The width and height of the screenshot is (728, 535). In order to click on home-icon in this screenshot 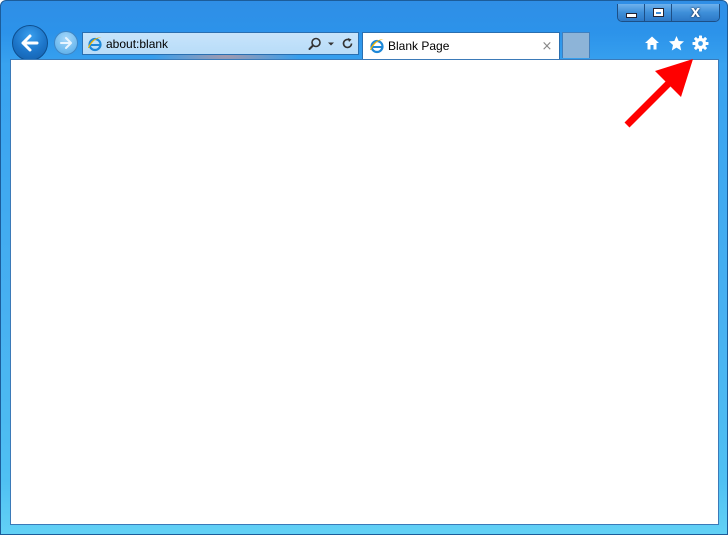, I will do `click(652, 43)`.